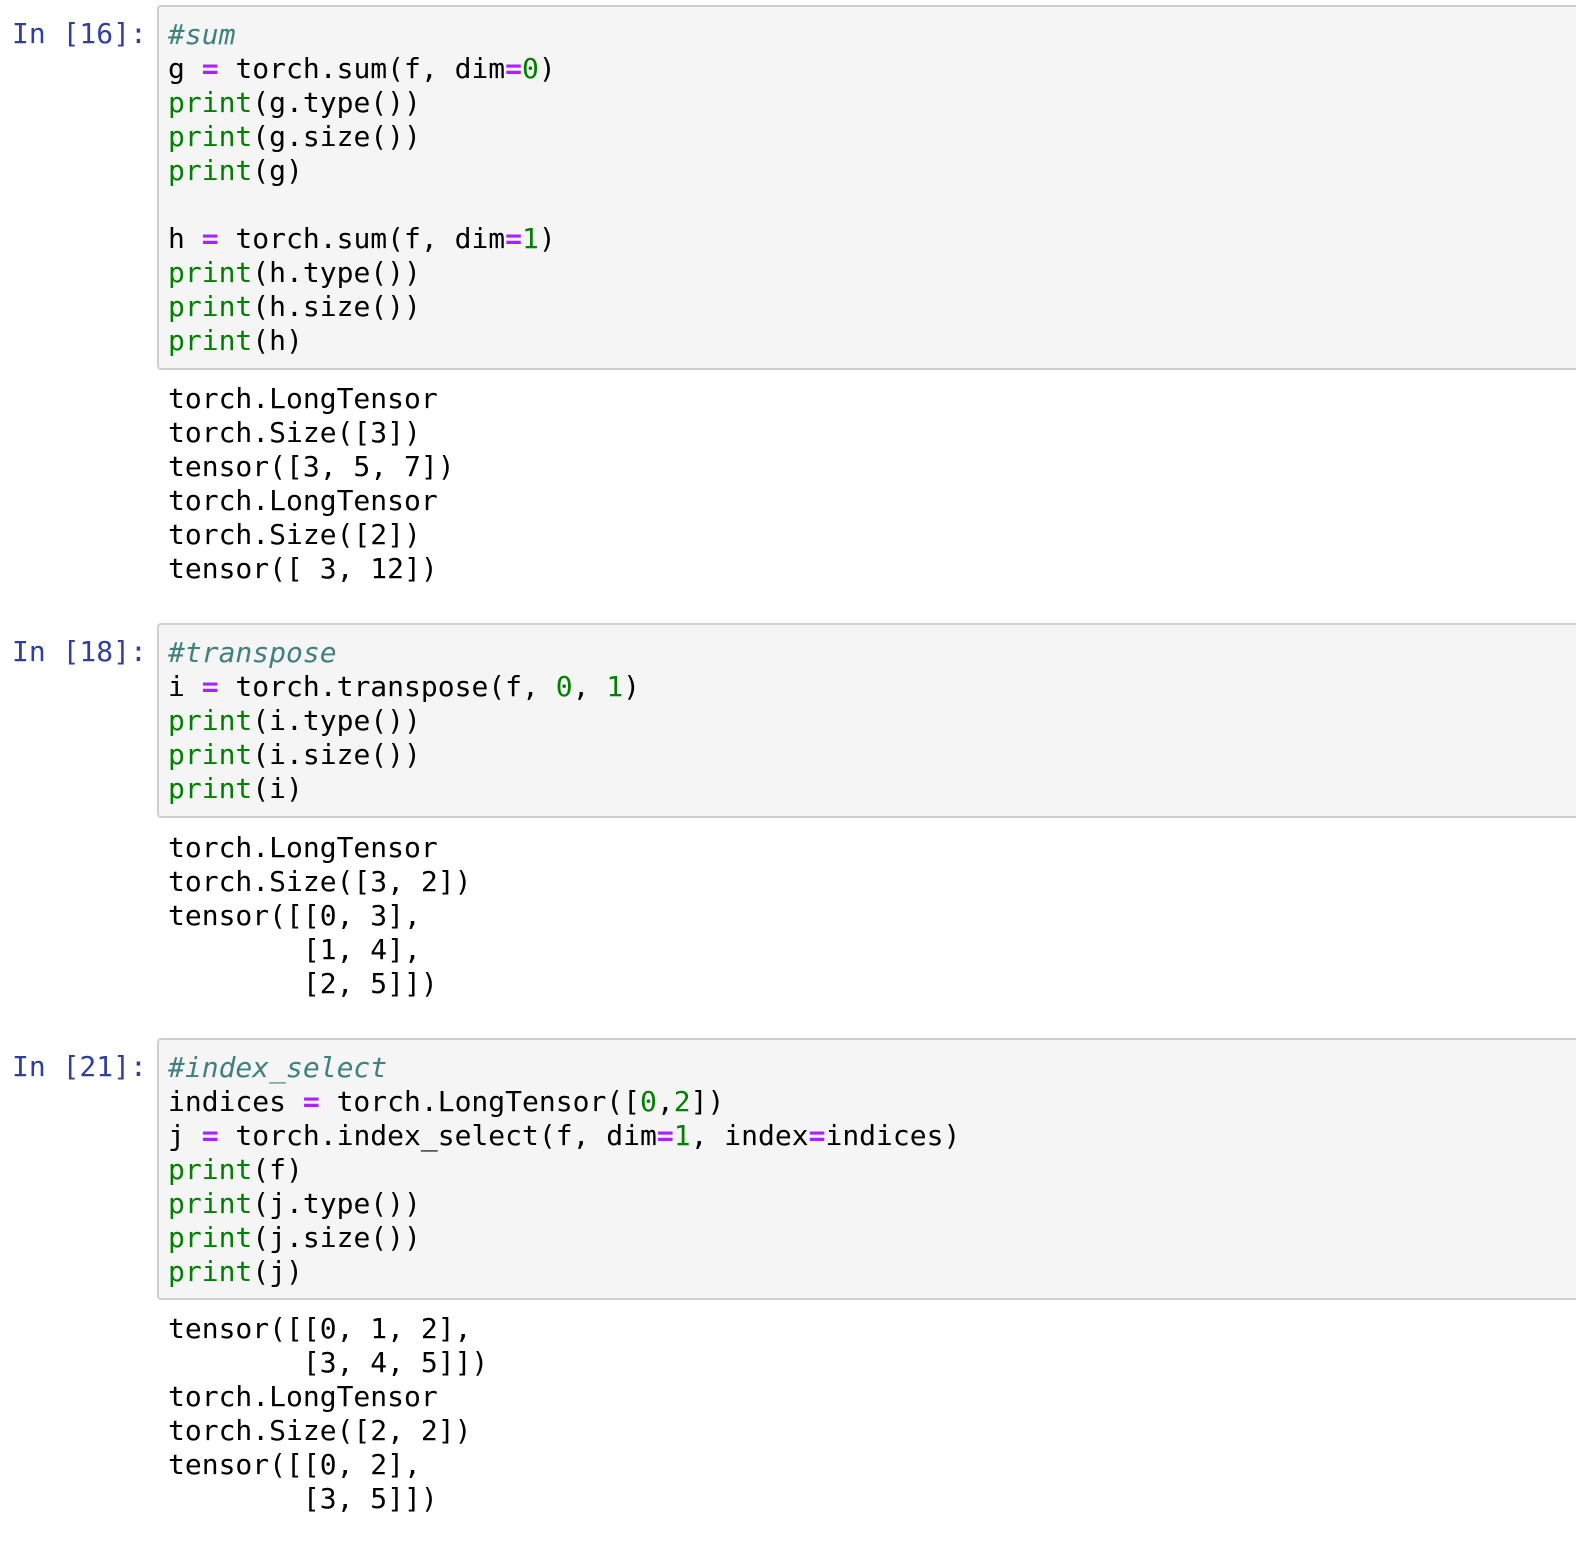 This screenshot has height=1552, width=1576. I want to click on code-token-name: torch.transpose(f,, so click(387, 686).